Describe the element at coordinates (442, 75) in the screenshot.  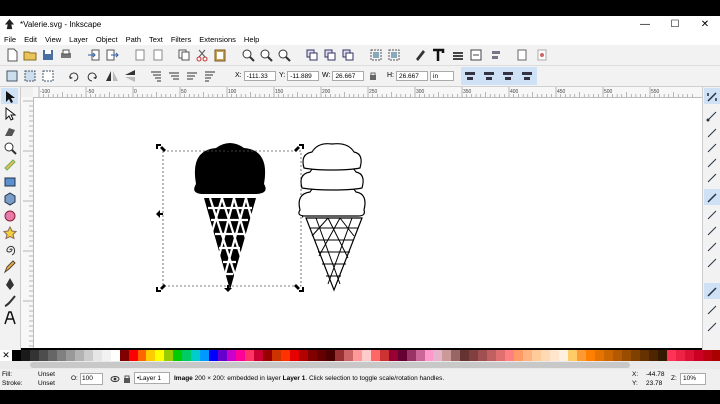
I see `unit-select: in` at that location.